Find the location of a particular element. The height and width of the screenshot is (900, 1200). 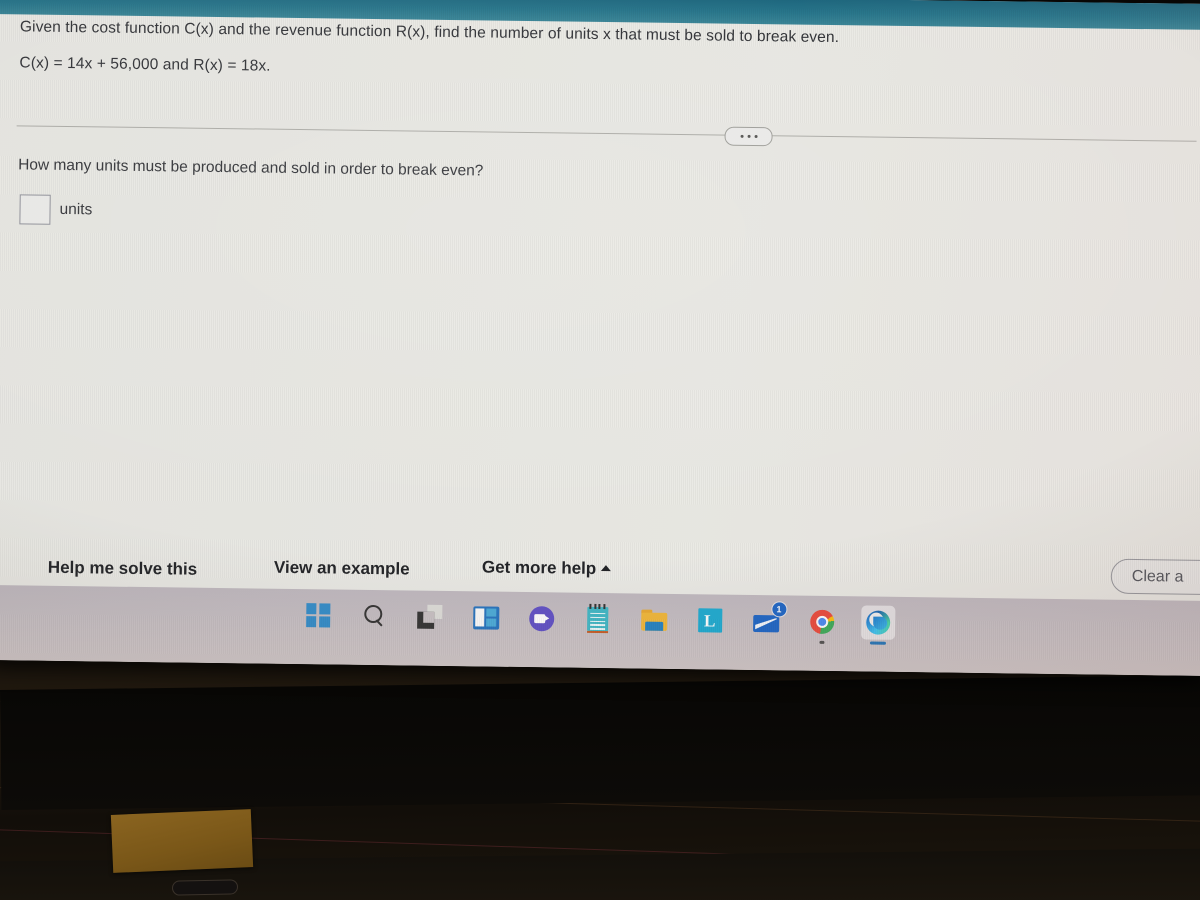

chevron-up-icon is located at coordinates (606, 568).